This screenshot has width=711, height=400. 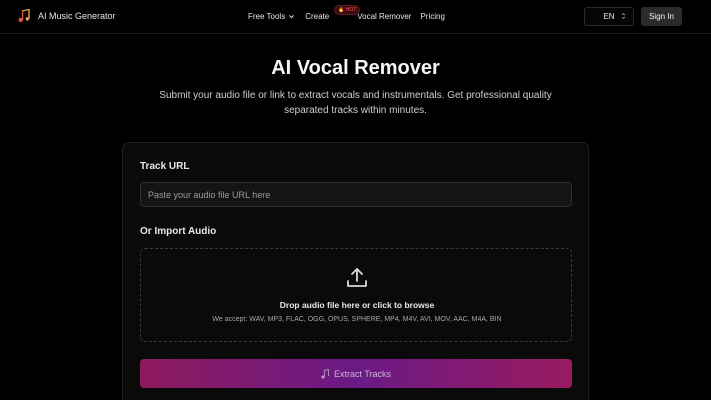 I want to click on language-value: EN, so click(x=609, y=16).